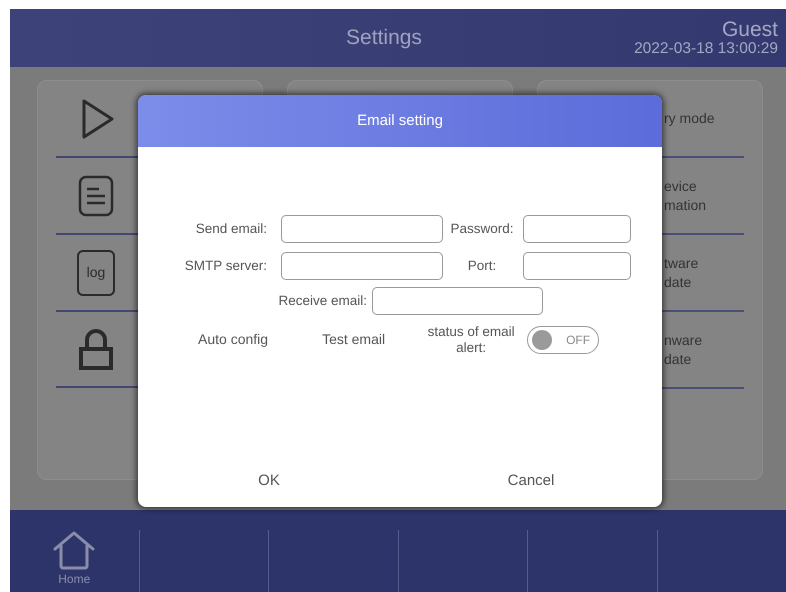 The height and width of the screenshot is (592, 786). Describe the element at coordinates (563, 340) in the screenshot. I see `alert-toggle: OFF` at that location.